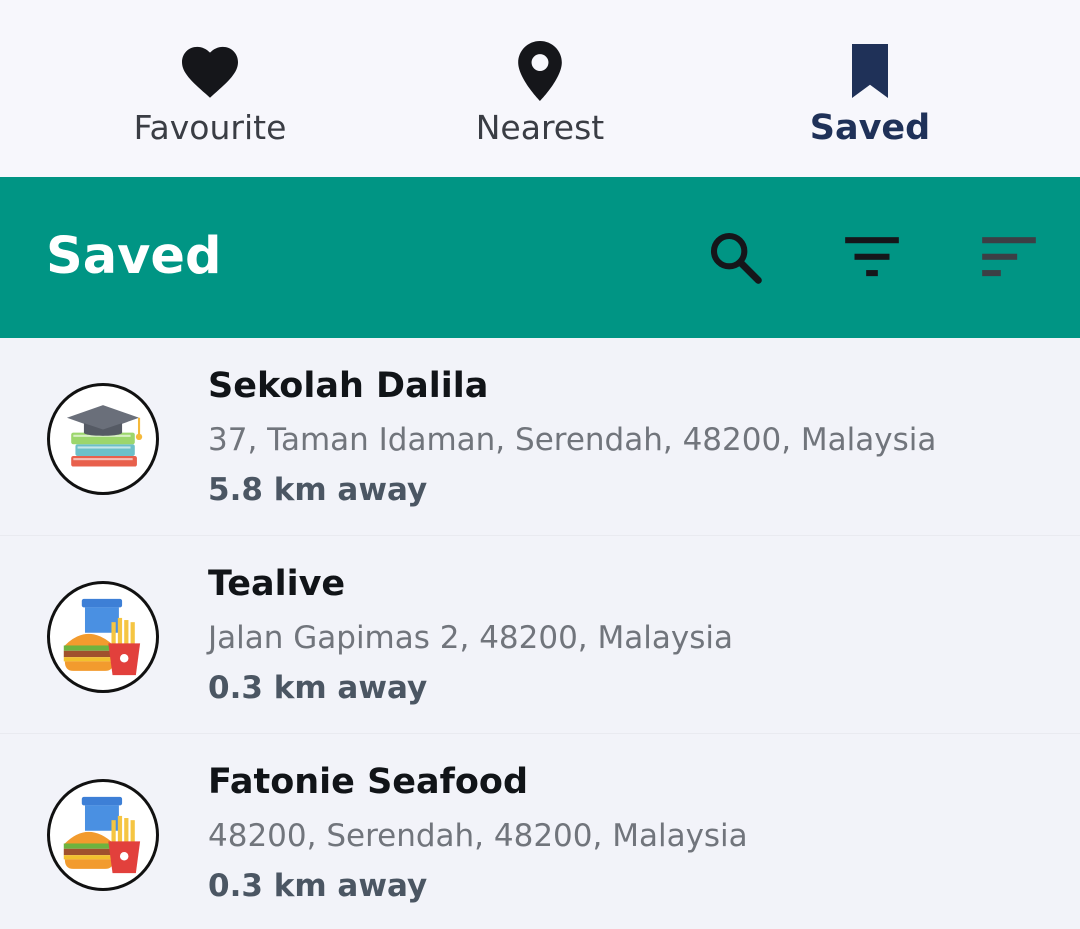 The height and width of the screenshot is (929, 1080). What do you see at coordinates (368, 782) in the screenshot?
I see `place-name: Fatonie Seafood` at bounding box center [368, 782].